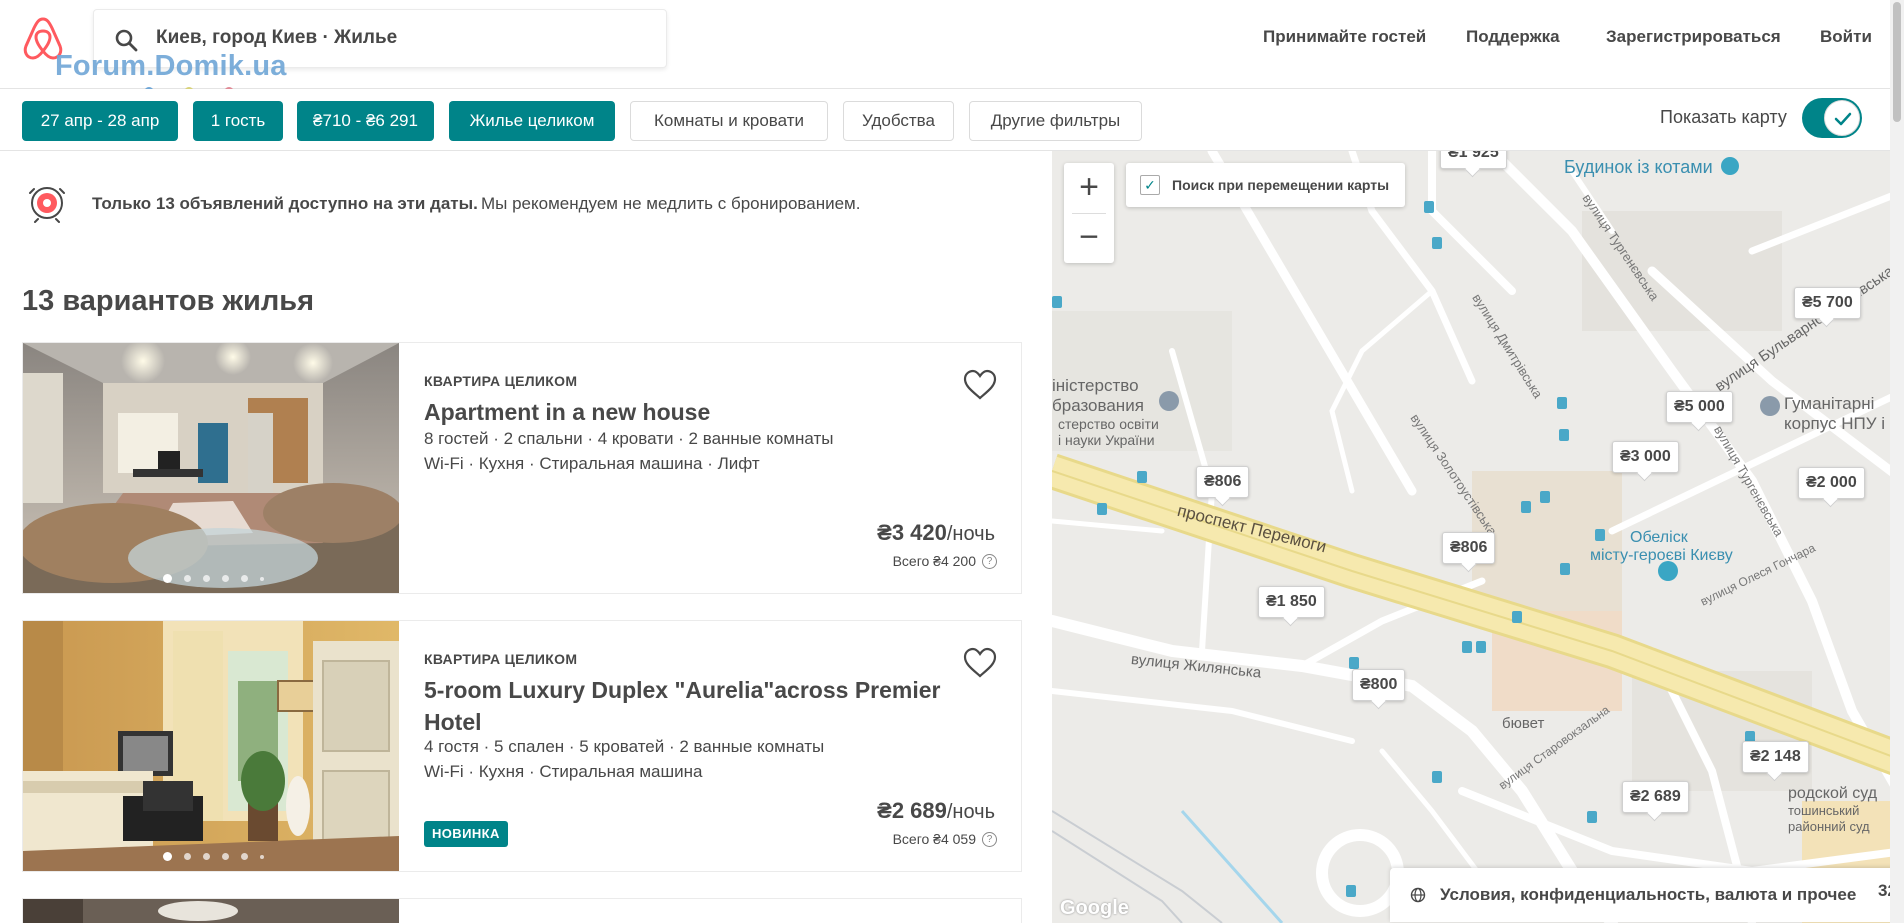 This screenshot has height=923, width=1904. I want to click on filter-guests: 1 гость, so click(238, 121).